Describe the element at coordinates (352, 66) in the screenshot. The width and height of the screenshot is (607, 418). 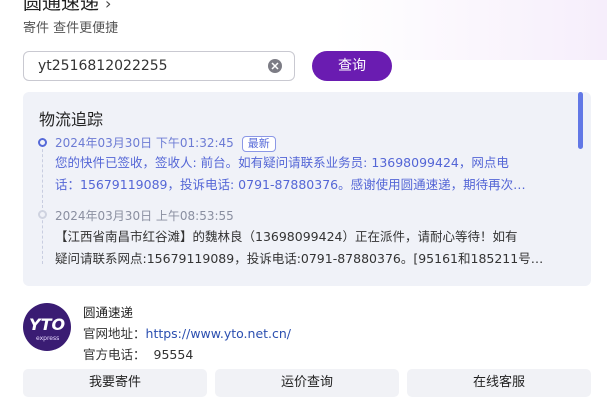
I see `query-button: 查询` at that location.